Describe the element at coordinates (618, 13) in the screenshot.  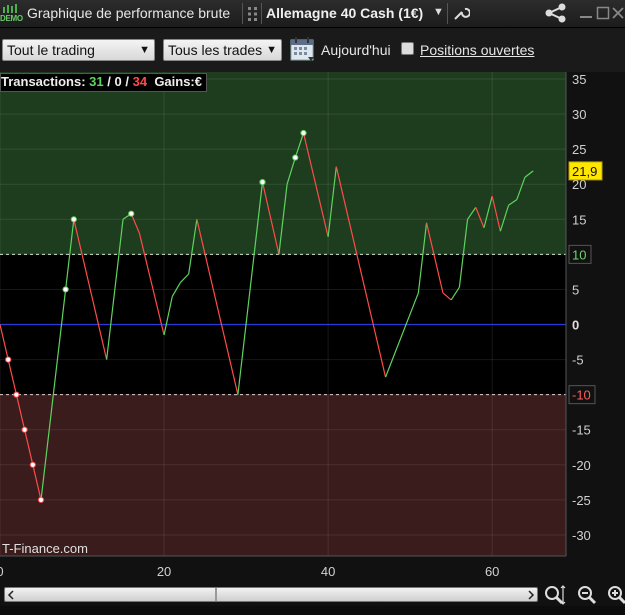
I see `close-icon` at that location.